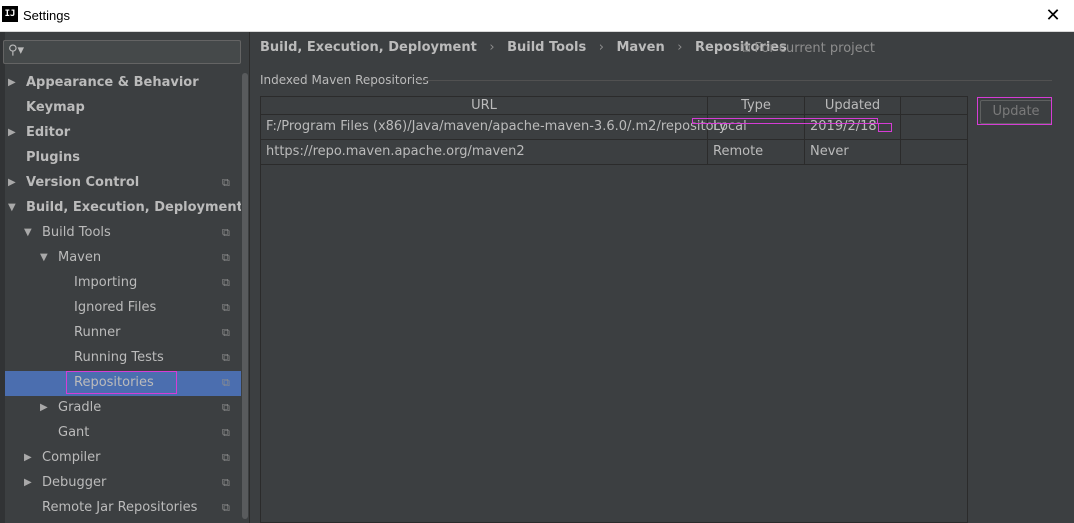 The width and height of the screenshot is (1074, 523). I want to click on cell-url: https://repo.maven.apache.org/maven2, so click(484, 152).